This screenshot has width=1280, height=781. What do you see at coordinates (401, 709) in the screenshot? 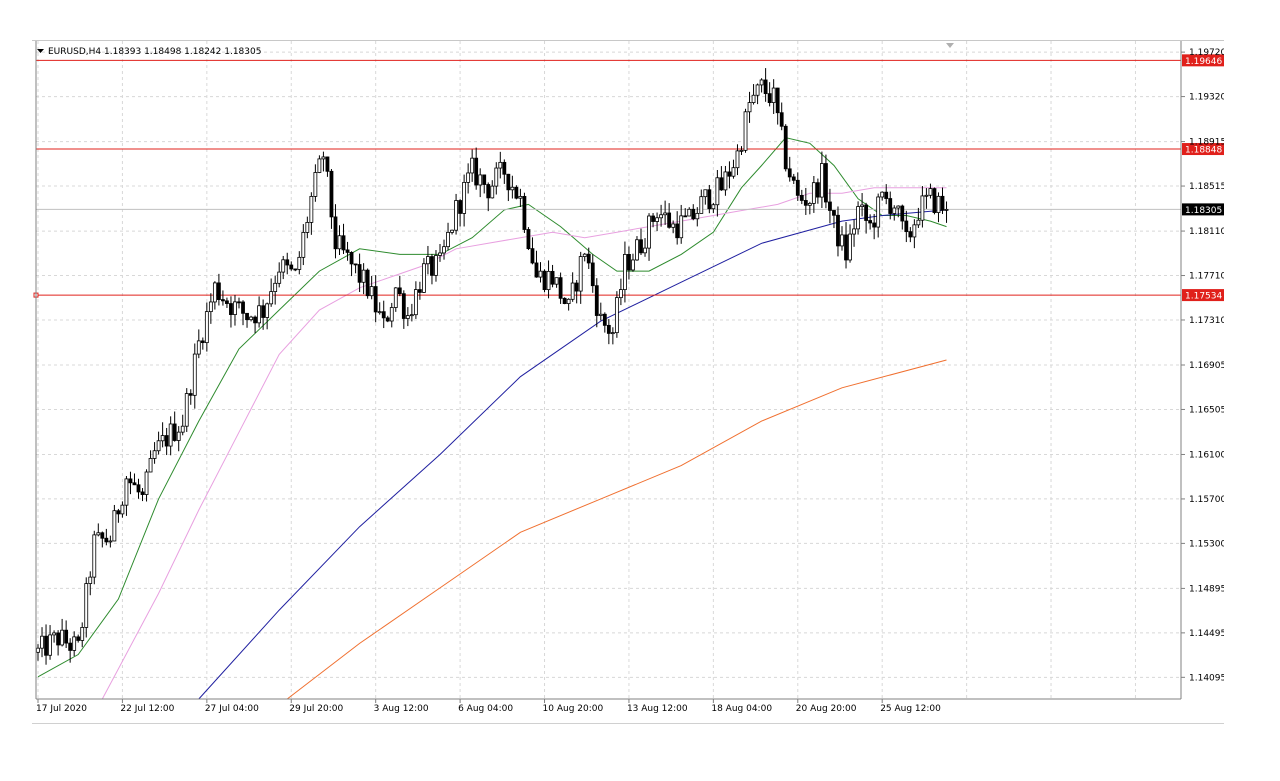
I see `x-tick-label: 3 Aug 12:00` at bounding box center [401, 709].